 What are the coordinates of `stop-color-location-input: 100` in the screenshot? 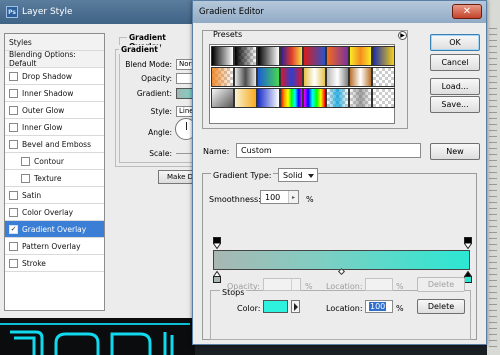 It's located at (379, 306).